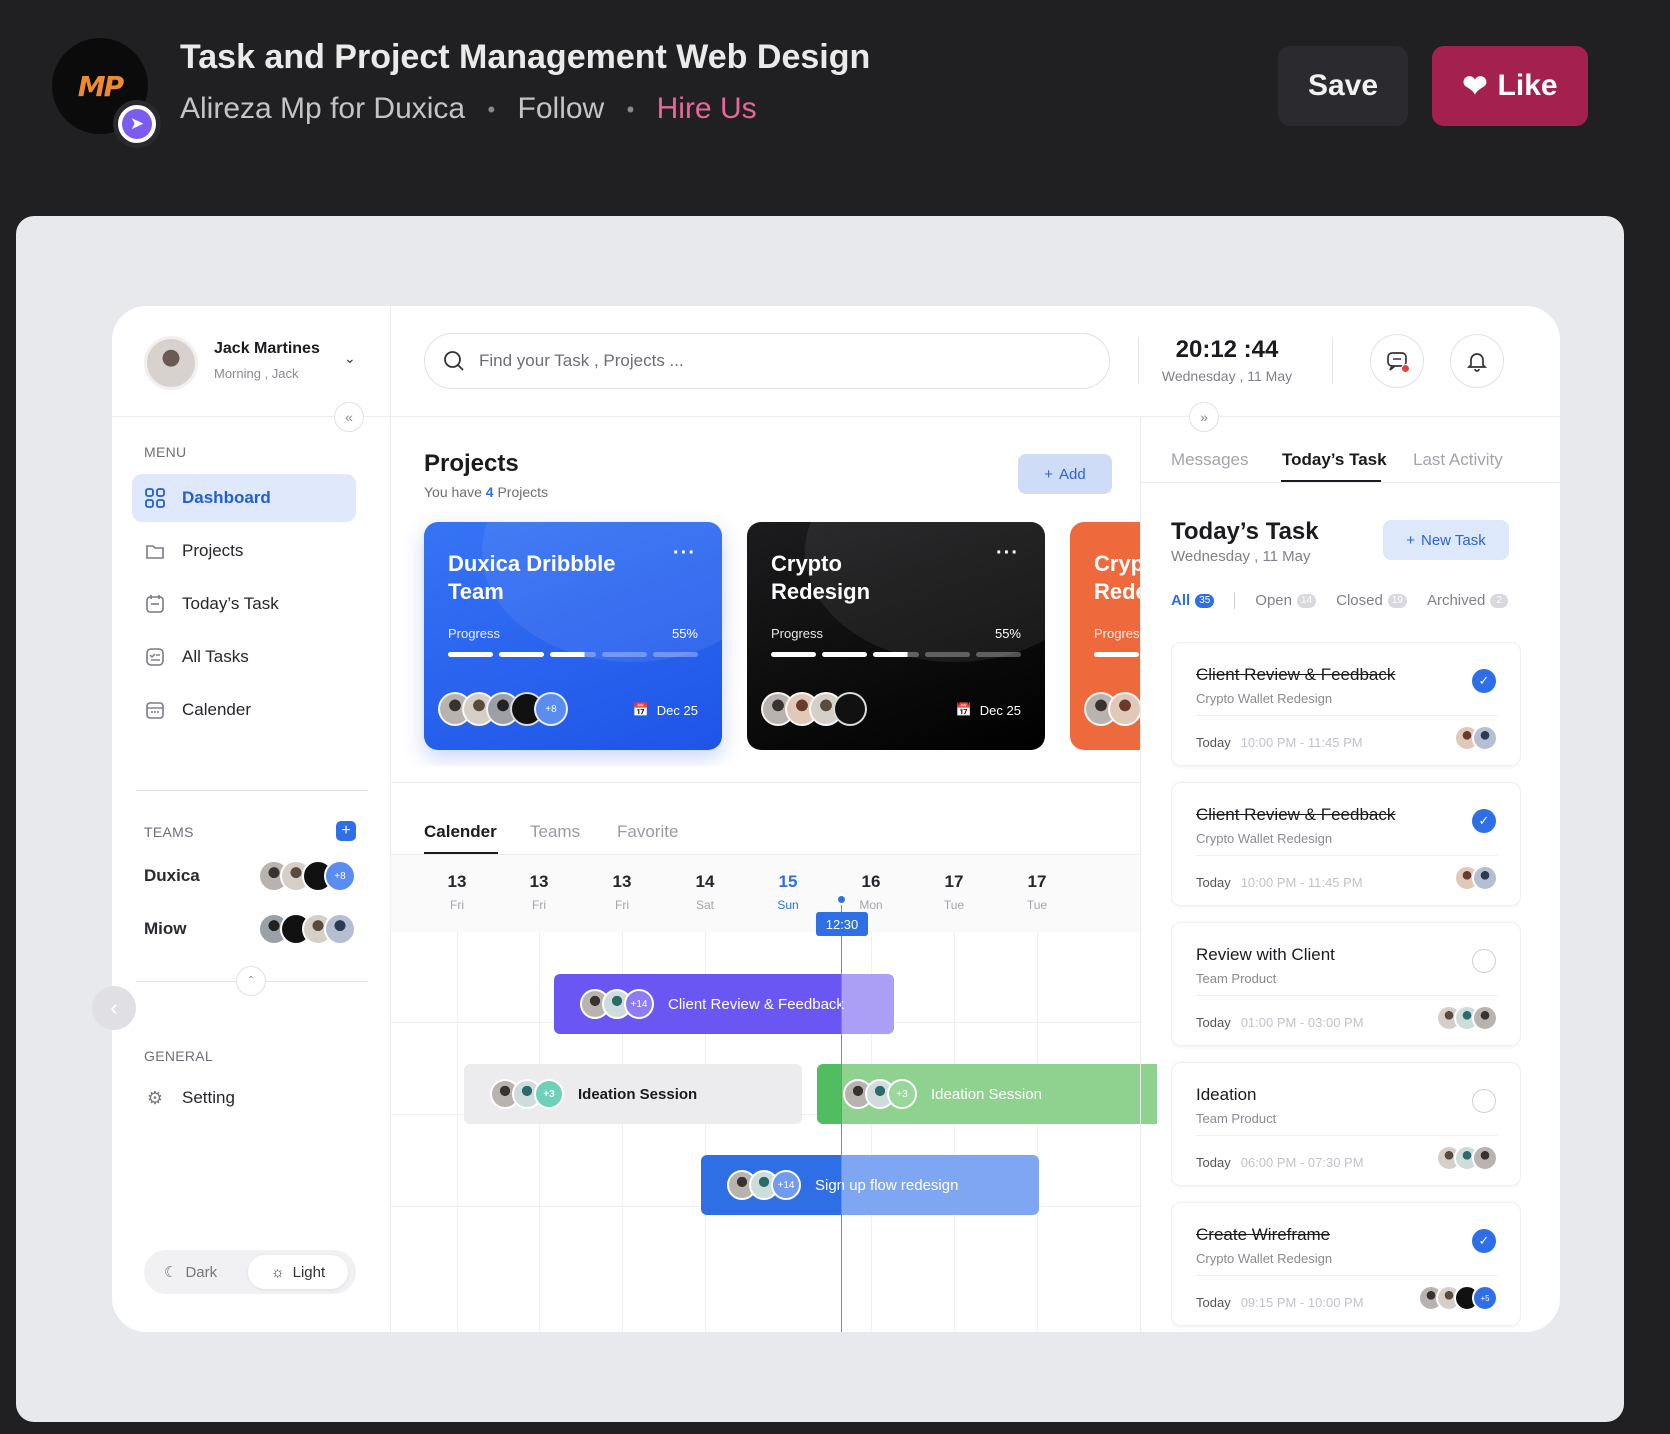 The width and height of the screenshot is (1670, 1434). What do you see at coordinates (1371, 600) in the screenshot?
I see `filter-closed: Closed 19` at bounding box center [1371, 600].